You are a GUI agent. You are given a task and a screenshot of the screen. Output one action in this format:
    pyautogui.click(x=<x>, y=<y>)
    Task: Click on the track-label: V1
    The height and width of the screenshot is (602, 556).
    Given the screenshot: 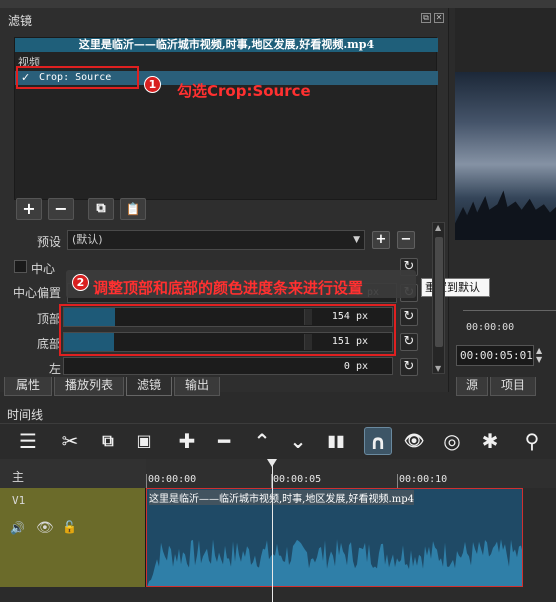 What is the action you would take?
    pyautogui.click(x=19, y=500)
    